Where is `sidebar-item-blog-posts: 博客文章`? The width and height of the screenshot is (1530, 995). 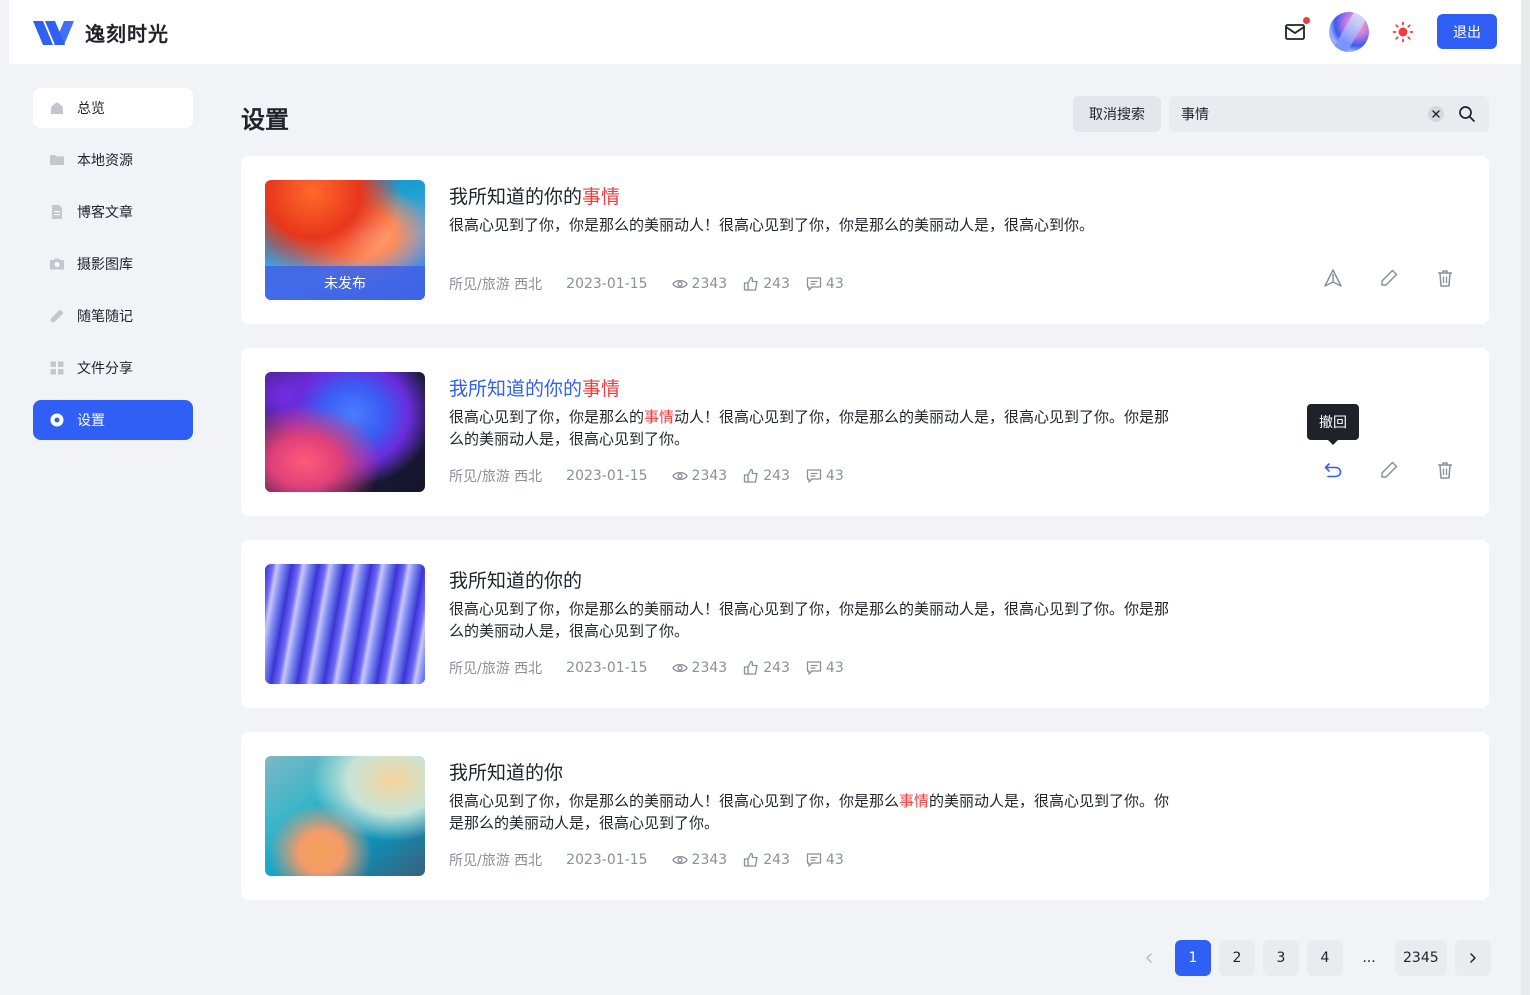 sidebar-item-blog-posts: 博客文章 is located at coordinates (113, 212).